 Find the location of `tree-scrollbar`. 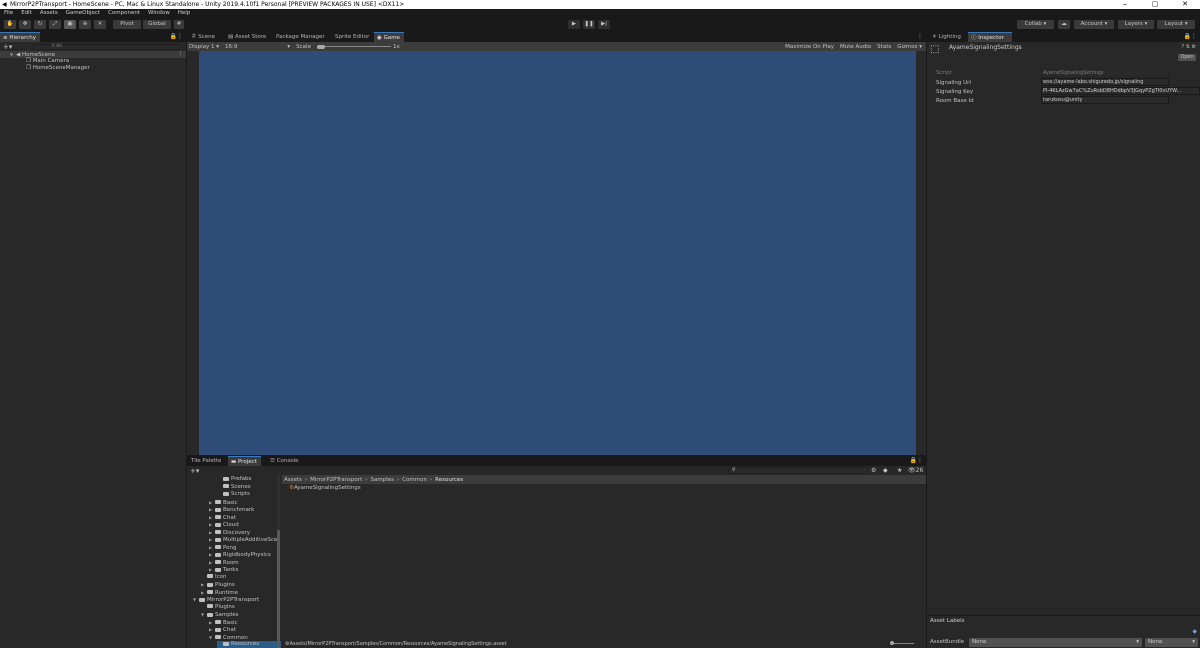

tree-scrollbar is located at coordinates (278, 561).